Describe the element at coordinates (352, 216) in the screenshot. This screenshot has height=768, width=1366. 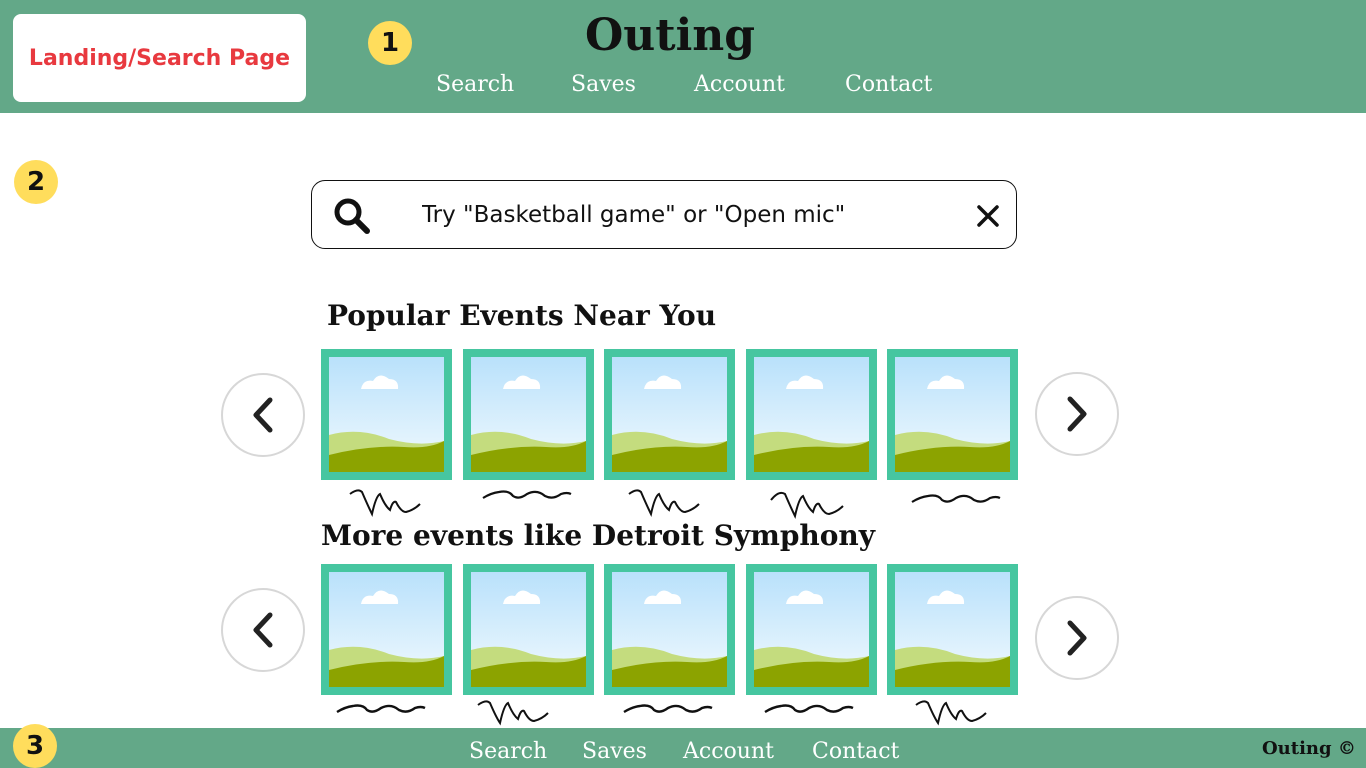
I see `search-icon` at that location.